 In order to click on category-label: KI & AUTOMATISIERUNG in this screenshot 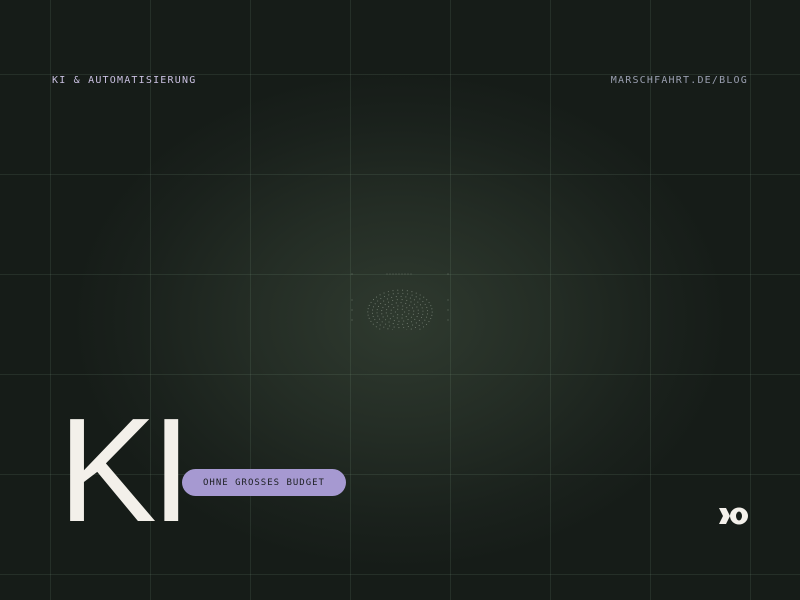, I will do `click(124, 80)`.